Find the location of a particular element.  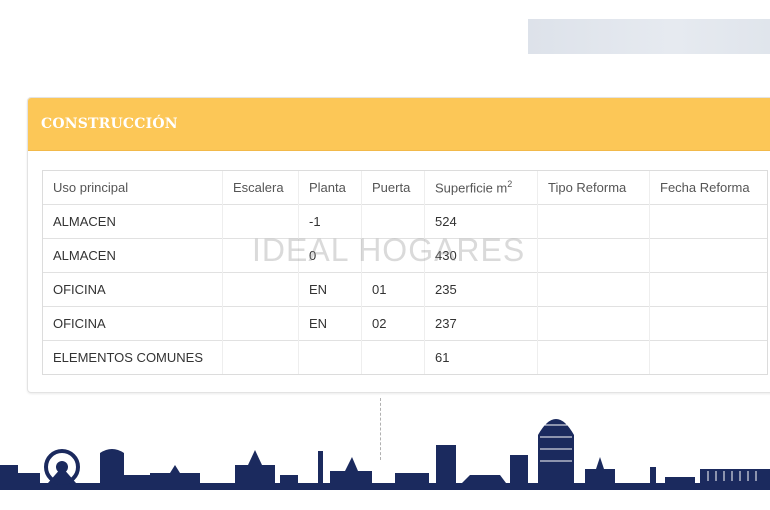

table-row: ALMACEN 0 430 is located at coordinates (405, 255).